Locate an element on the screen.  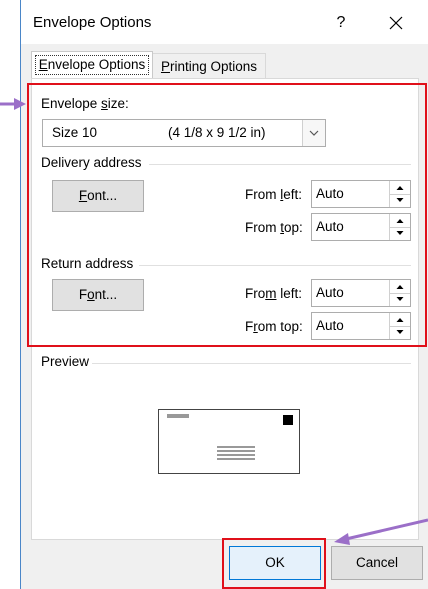
return-group-line is located at coordinates (275, 265).